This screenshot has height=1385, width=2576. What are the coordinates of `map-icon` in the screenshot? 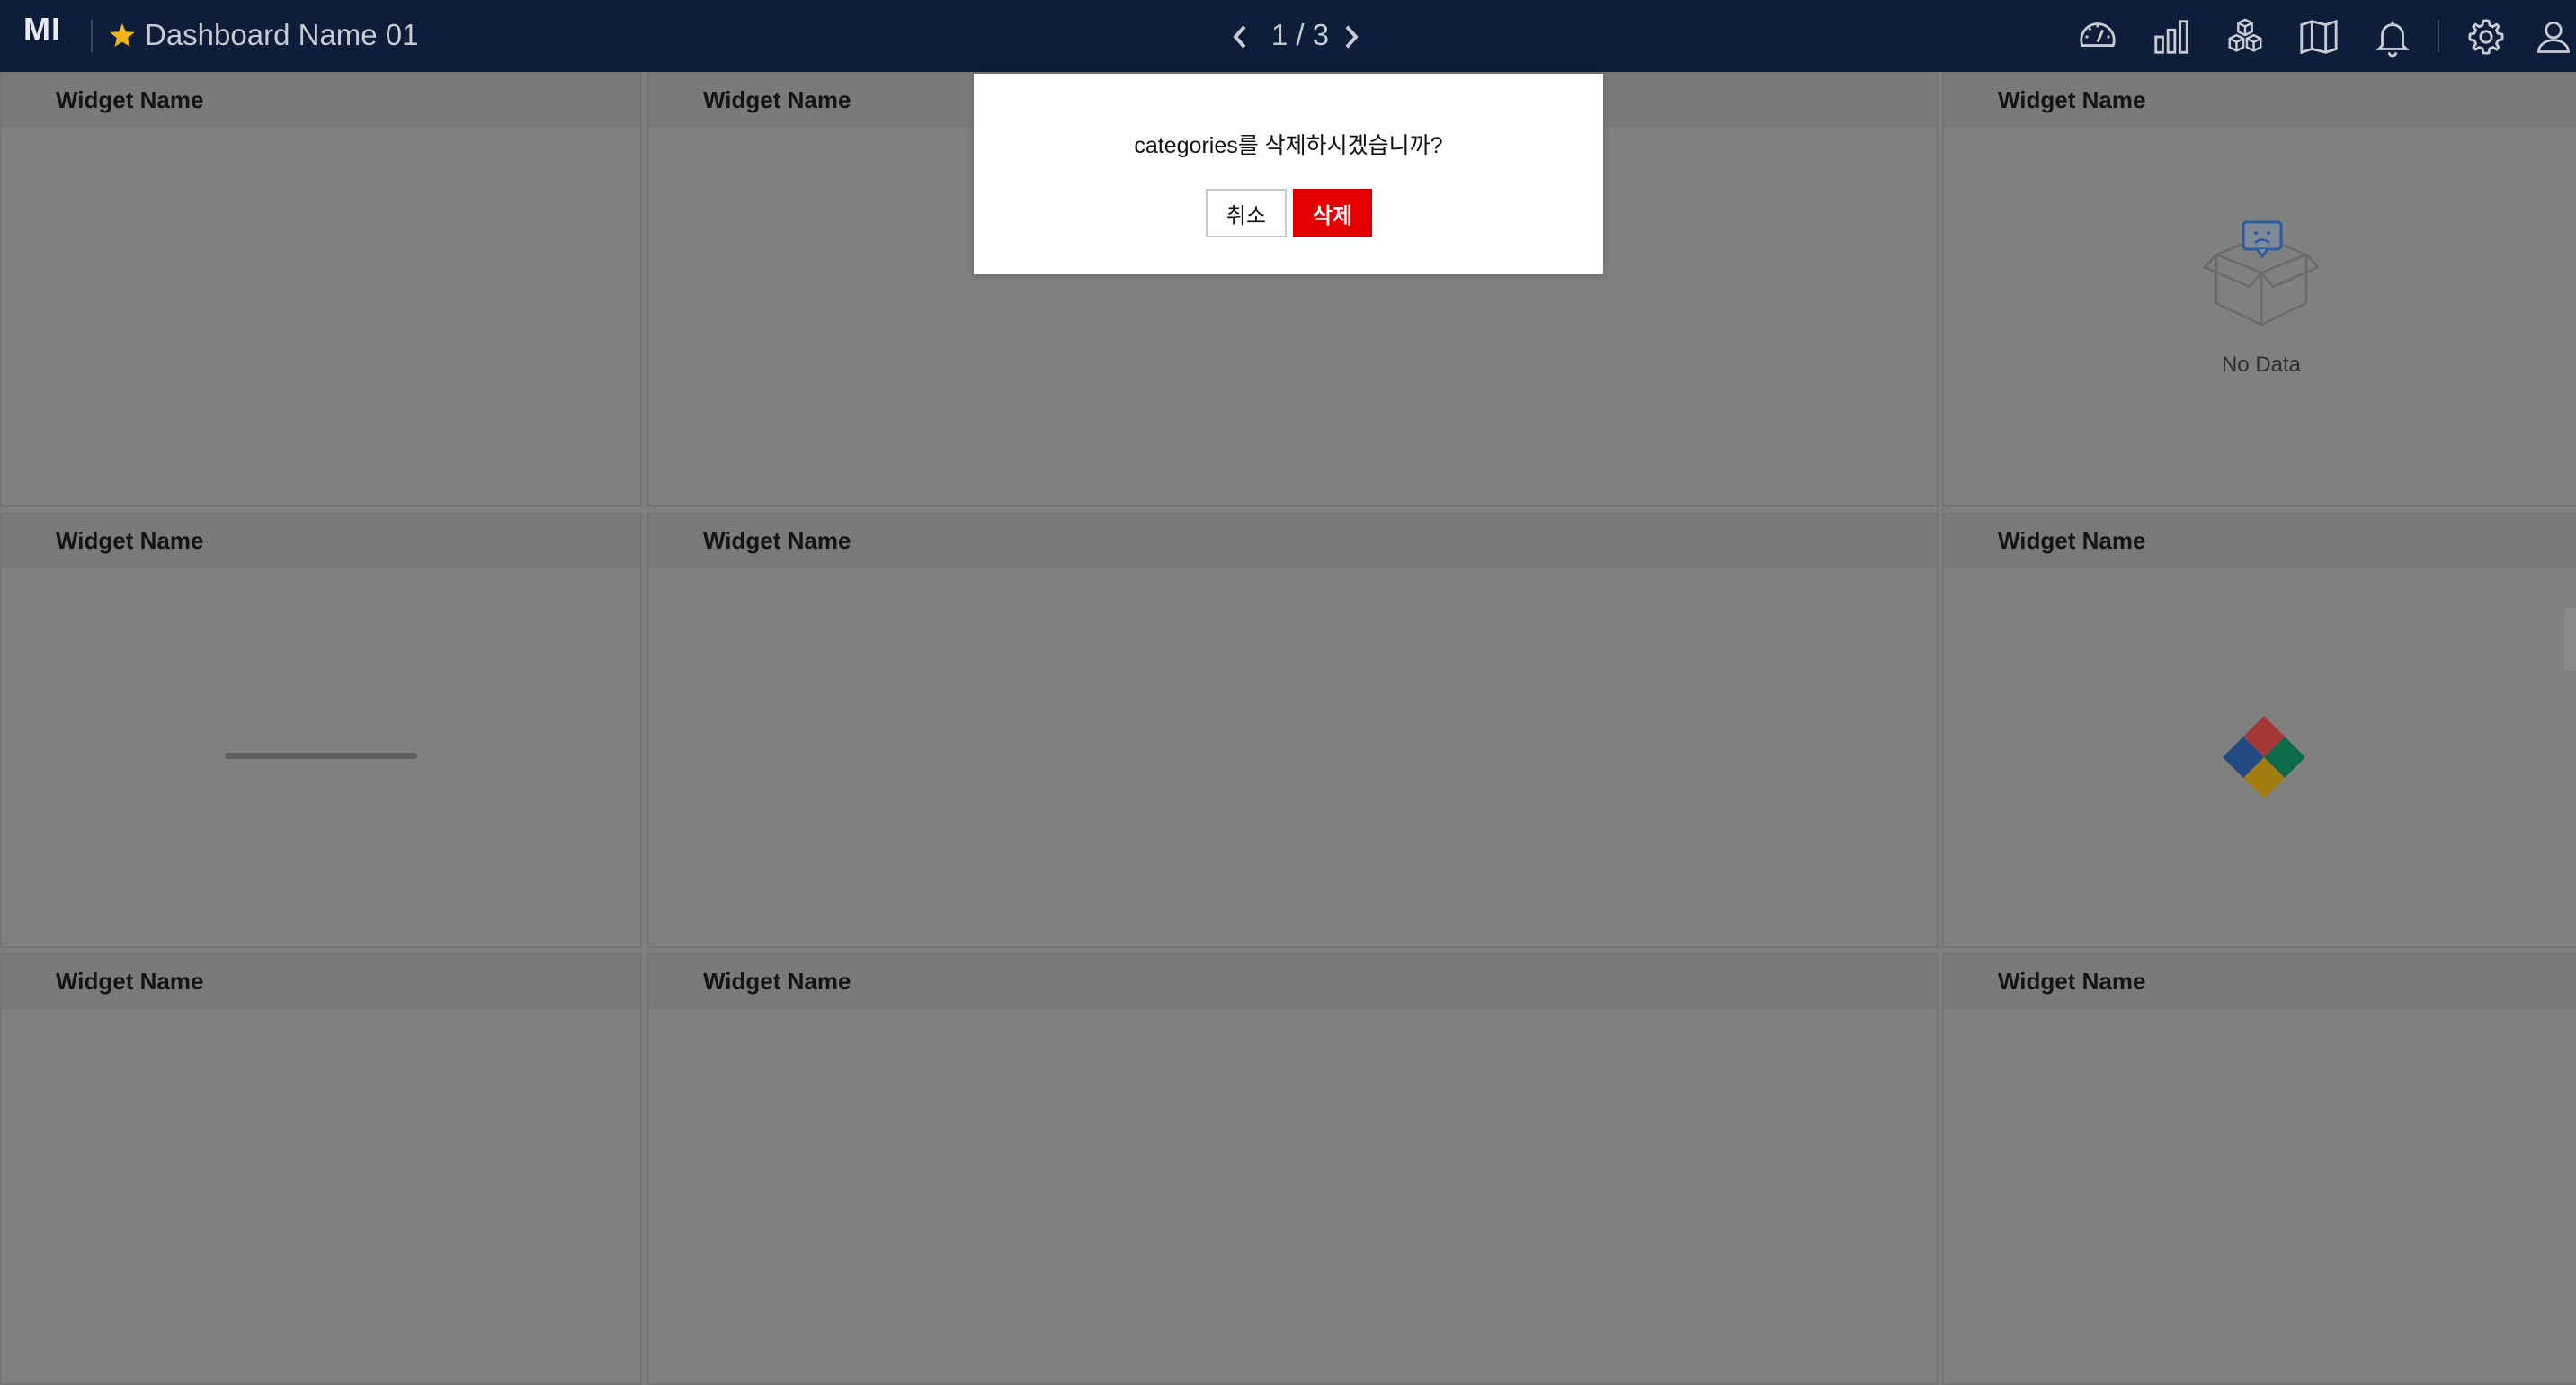 It's located at (2319, 37).